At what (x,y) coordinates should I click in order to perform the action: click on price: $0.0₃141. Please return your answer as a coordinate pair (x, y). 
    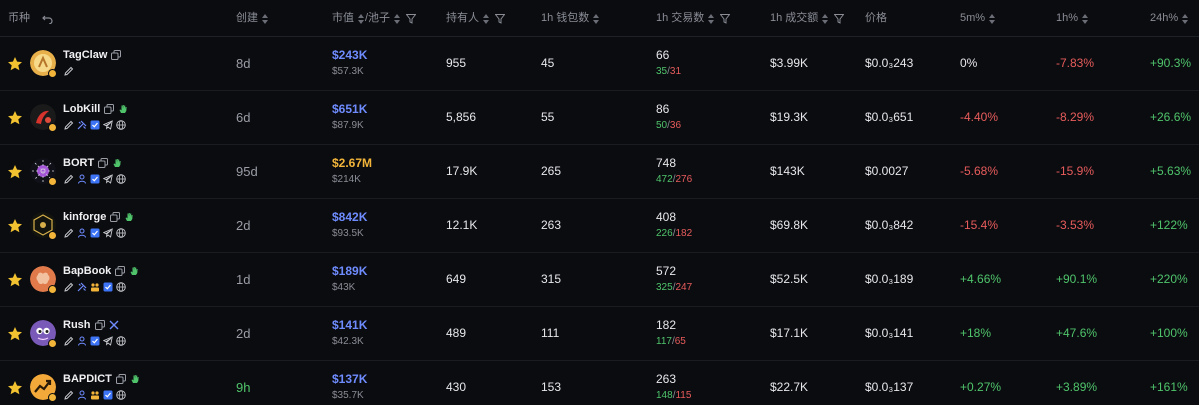
    Looking at the image, I should click on (889, 333).